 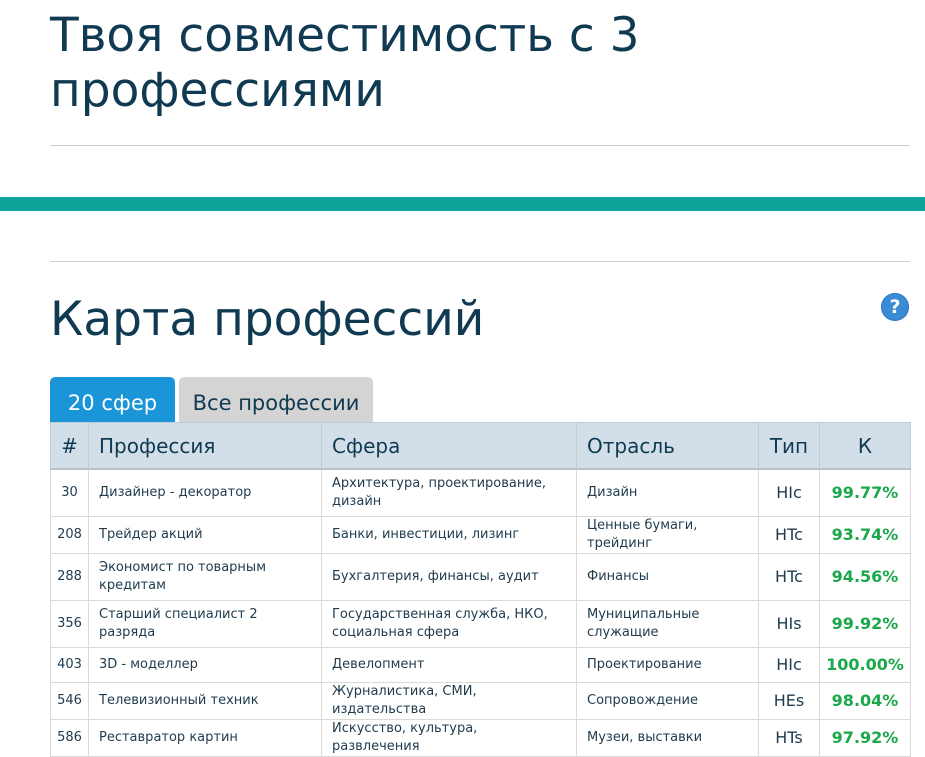 I want to click on cell-number: 208, so click(x=69, y=535).